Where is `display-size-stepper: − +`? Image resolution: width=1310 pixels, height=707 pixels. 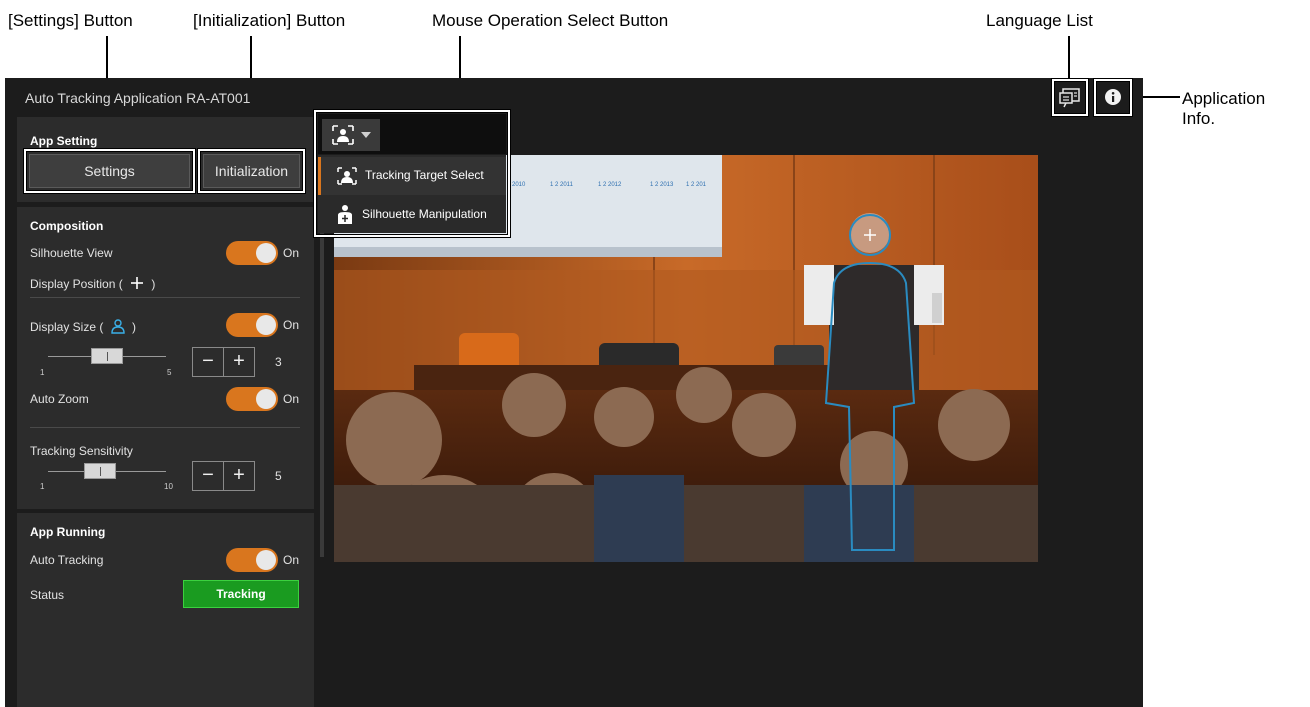
display-size-stepper: − + is located at coordinates (223, 362).